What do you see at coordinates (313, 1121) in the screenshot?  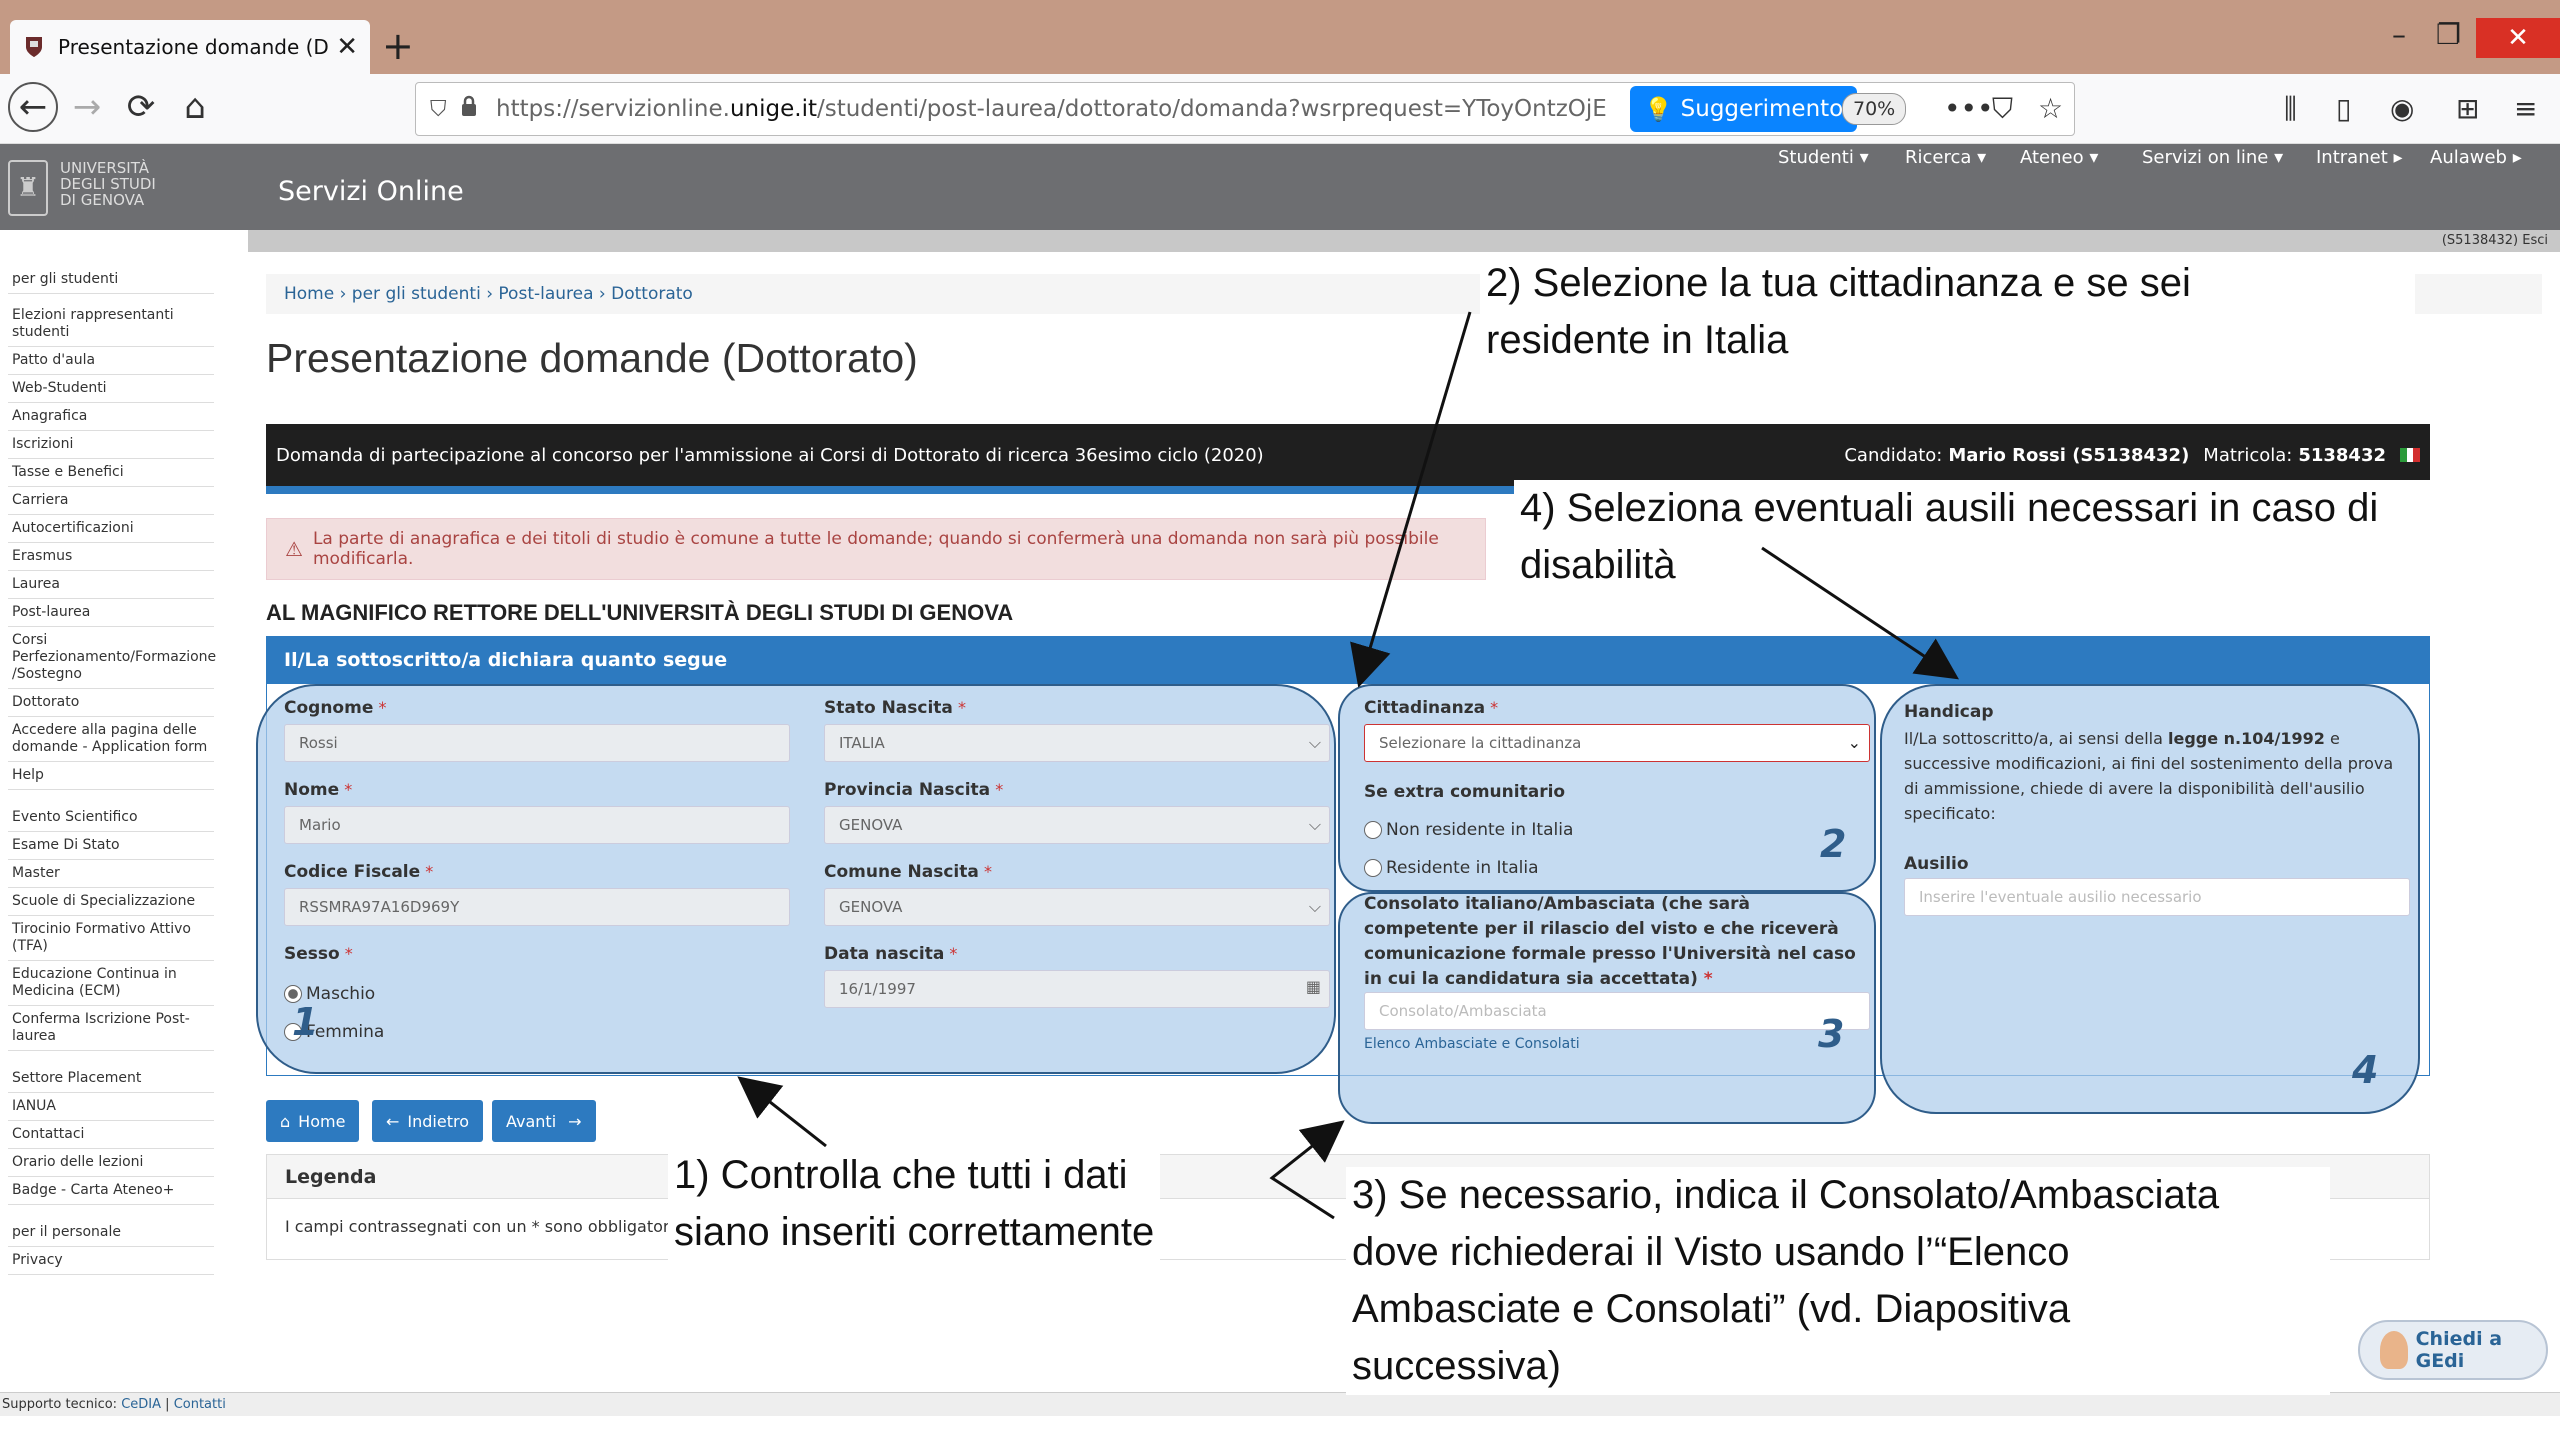 I see `home-button: ⌂ Home` at bounding box center [313, 1121].